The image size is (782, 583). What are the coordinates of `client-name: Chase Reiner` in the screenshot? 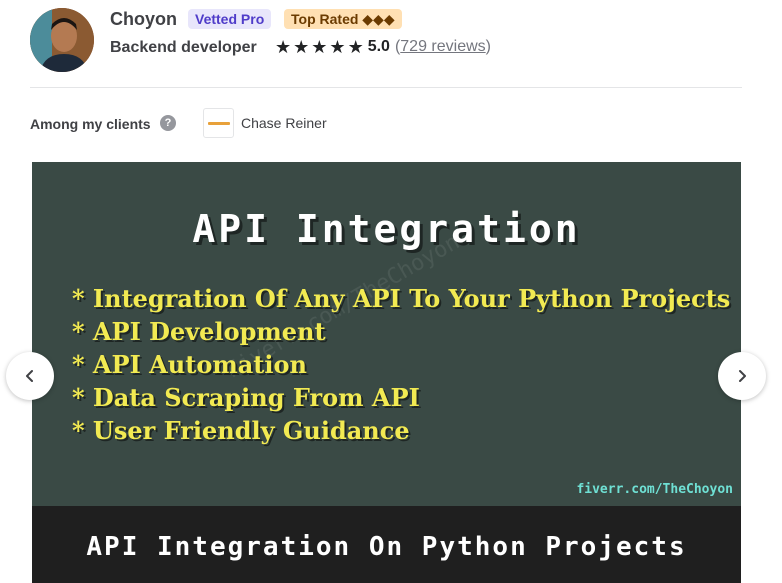 It's located at (284, 123).